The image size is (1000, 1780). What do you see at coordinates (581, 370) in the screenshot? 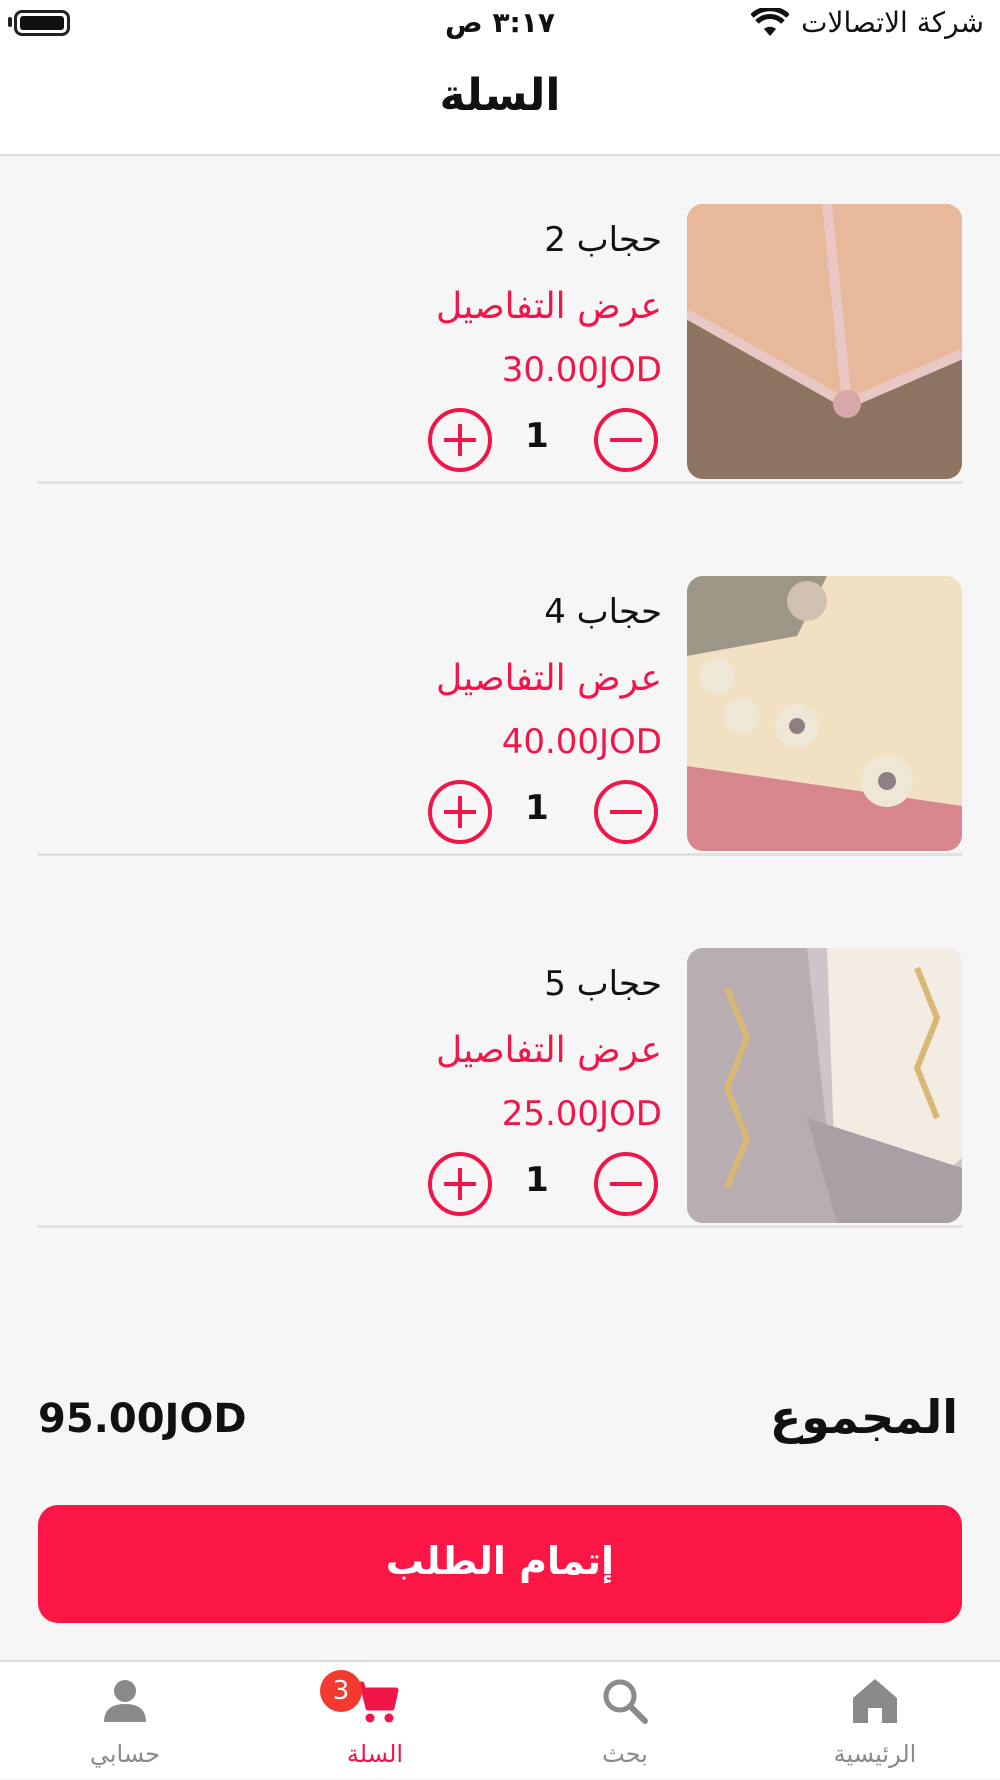
I see `product-price: 30.00JOD` at bounding box center [581, 370].